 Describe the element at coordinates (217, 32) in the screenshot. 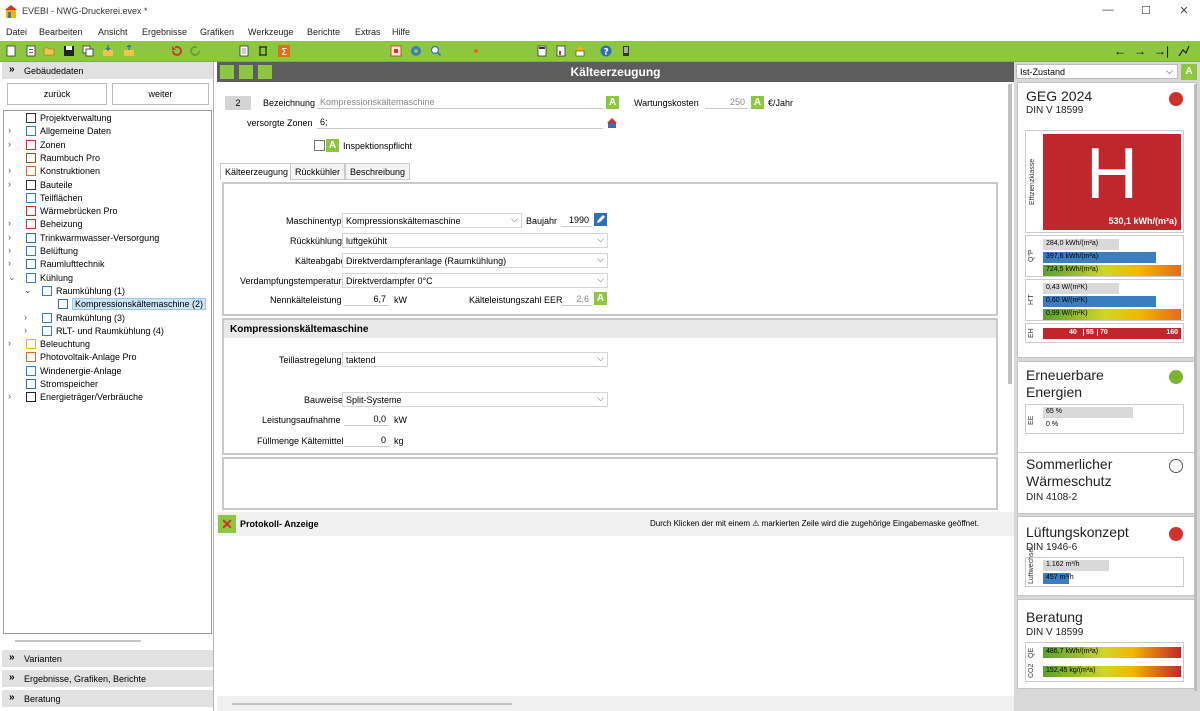

I see `menu-grafiken: Grafiken` at that location.